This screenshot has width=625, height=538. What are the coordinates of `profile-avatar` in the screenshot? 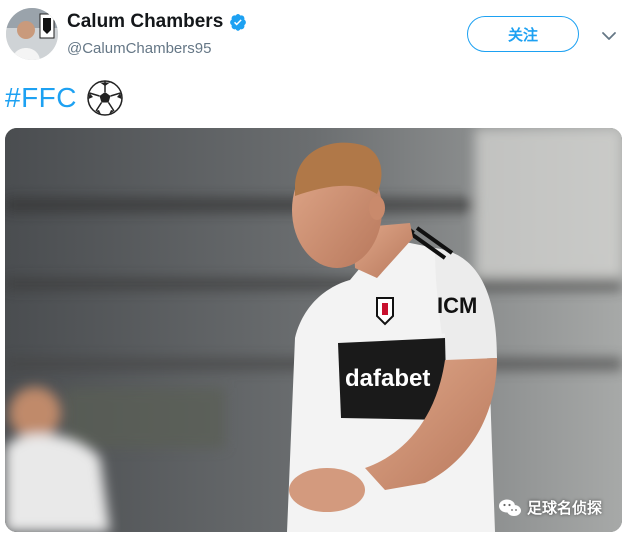 It's located at (32, 34).